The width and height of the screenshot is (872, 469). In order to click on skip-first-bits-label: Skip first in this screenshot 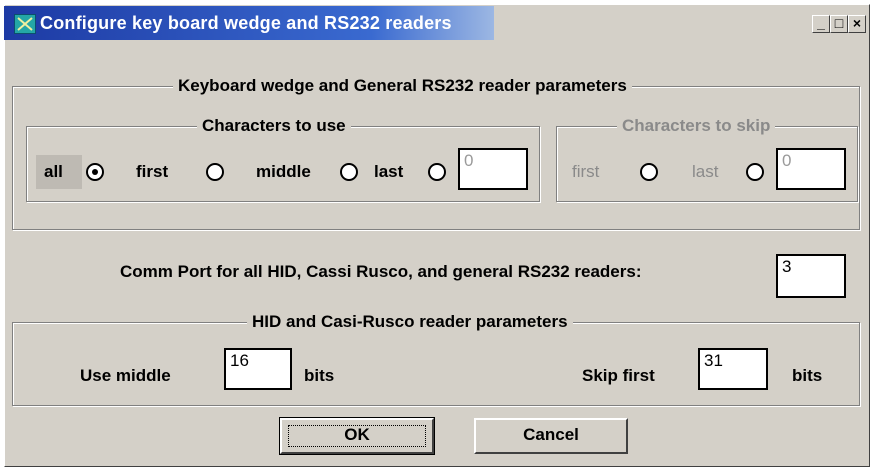, I will do `click(618, 375)`.